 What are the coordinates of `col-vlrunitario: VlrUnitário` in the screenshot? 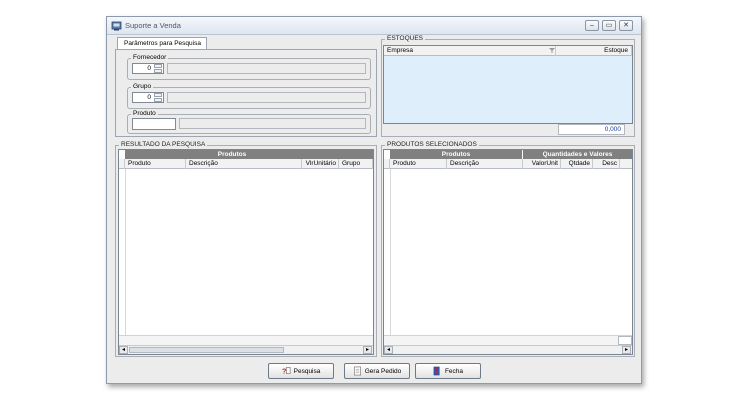 It's located at (320, 164).